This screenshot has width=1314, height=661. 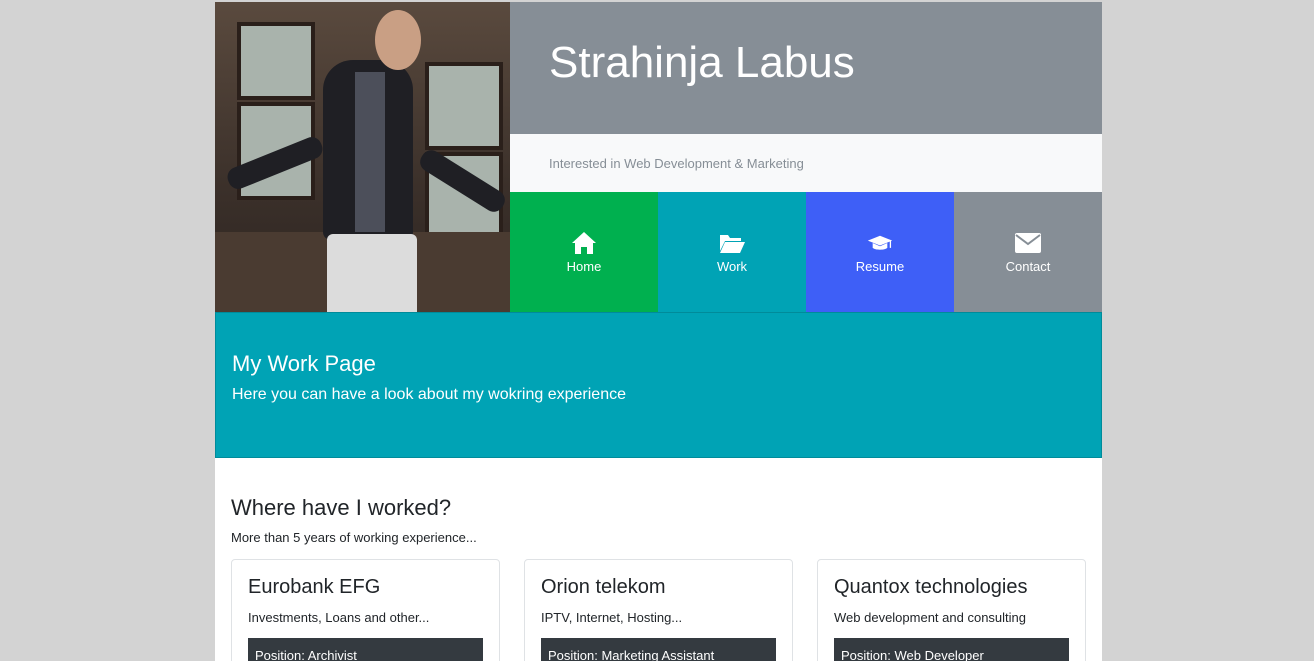 I want to click on card-description: Web development and consulting, so click(x=930, y=617).